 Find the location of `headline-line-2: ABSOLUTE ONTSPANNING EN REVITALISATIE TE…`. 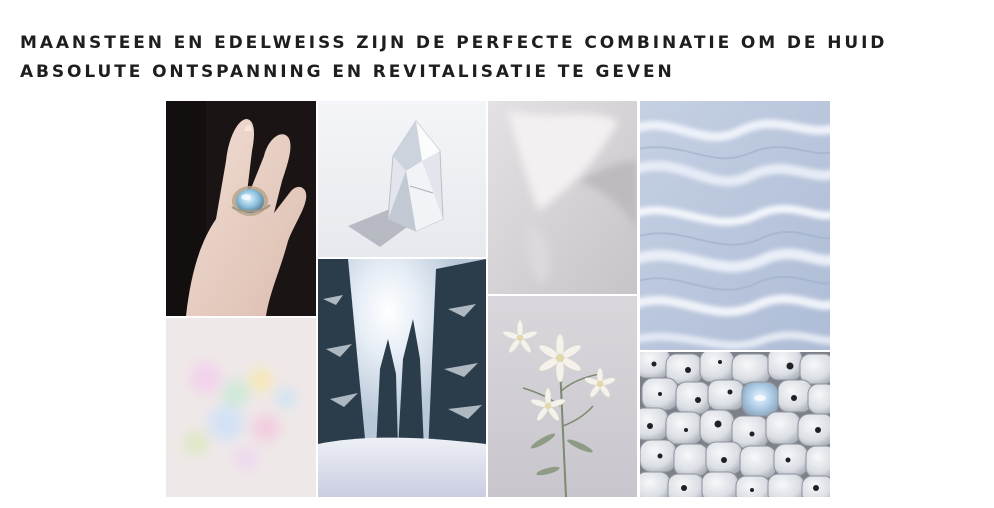

headline-line-2: ABSOLUTE ONTSPANNING EN REVITALISATIE TE… is located at coordinates (347, 72).